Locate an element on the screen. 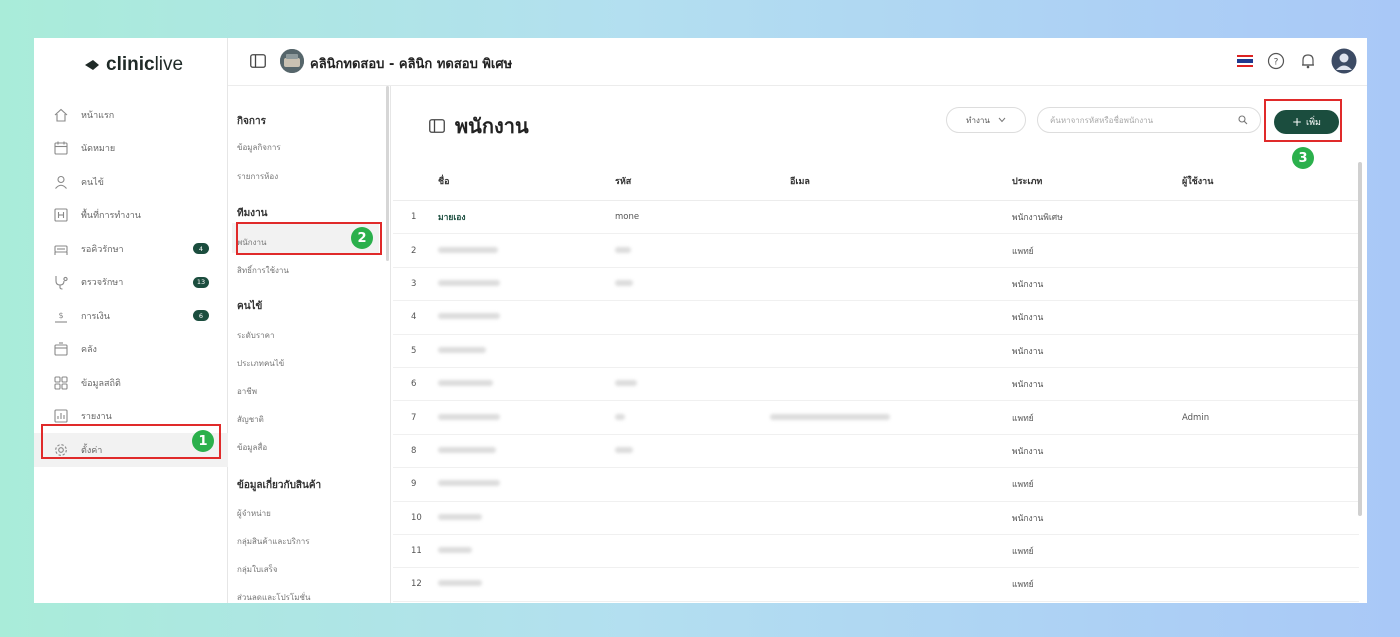 The width and height of the screenshot is (1400, 637). workspace-icon is located at coordinates (61, 215).